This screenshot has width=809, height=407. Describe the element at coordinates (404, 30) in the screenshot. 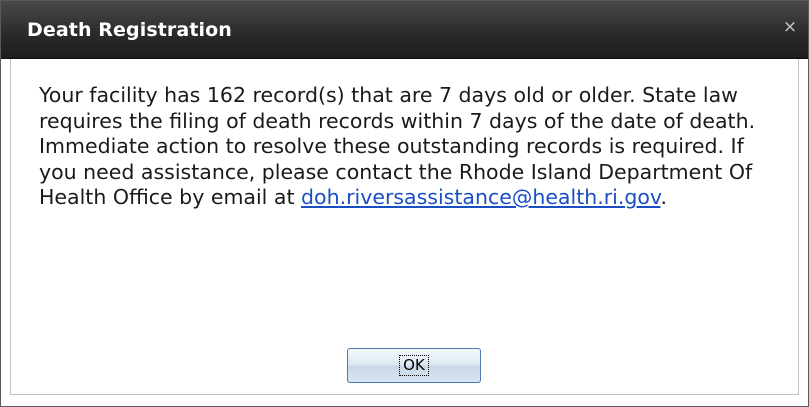

I see `dialog-titlebar: Death Registration ×` at that location.